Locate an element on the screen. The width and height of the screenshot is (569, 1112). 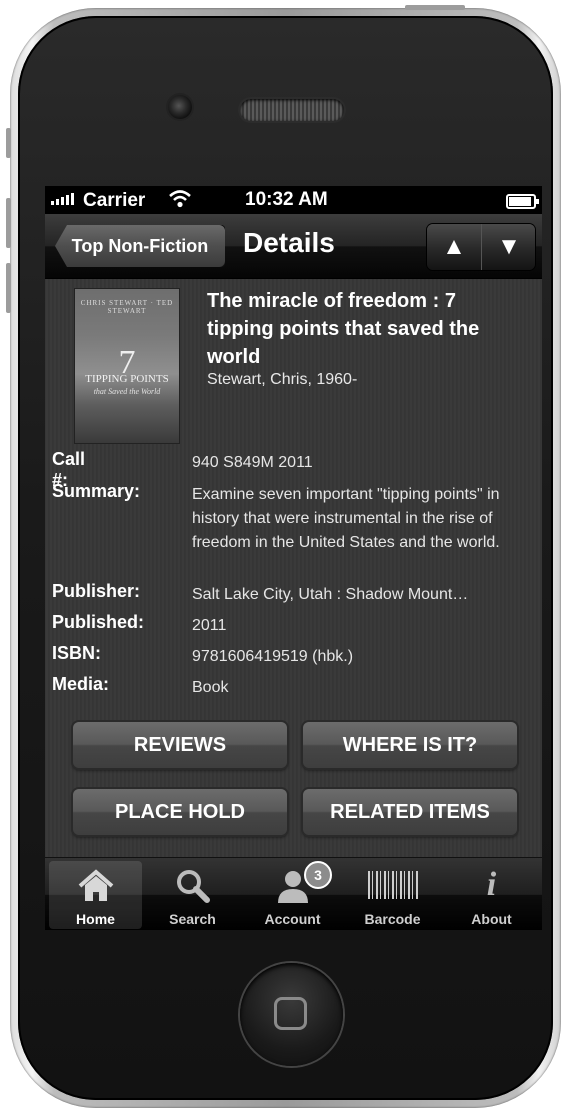
field-label: Media: is located at coordinates (81, 684).